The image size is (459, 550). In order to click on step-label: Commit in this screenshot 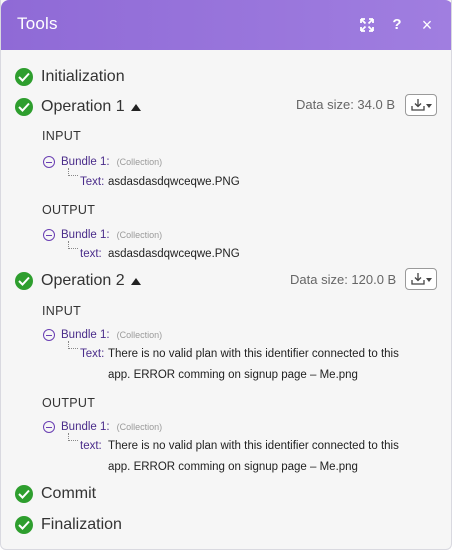, I will do `click(69, 493)`.